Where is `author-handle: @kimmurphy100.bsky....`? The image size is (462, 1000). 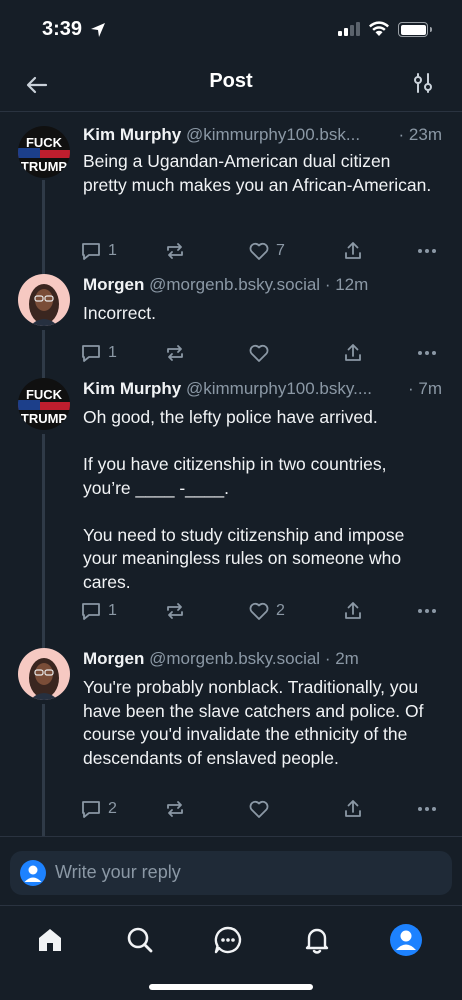 author-handle: @kimmurphy100.bsky.... is located at coordinates (279, 388).